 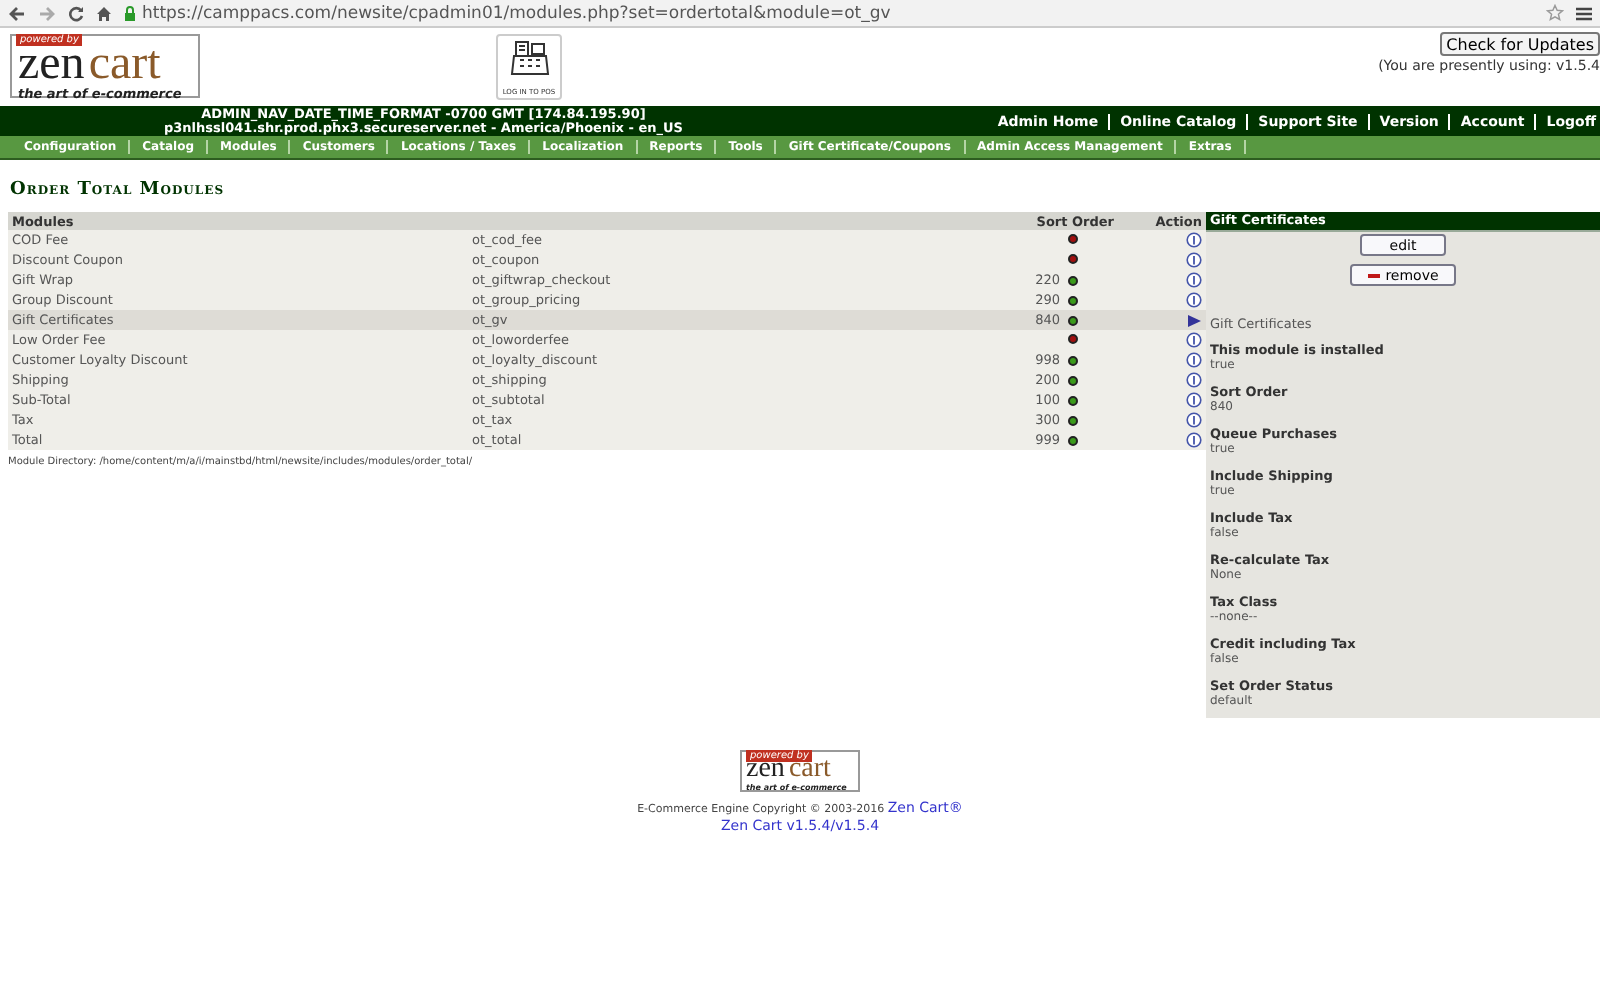 I want to click on back-icon, so click(x=17, y=13).